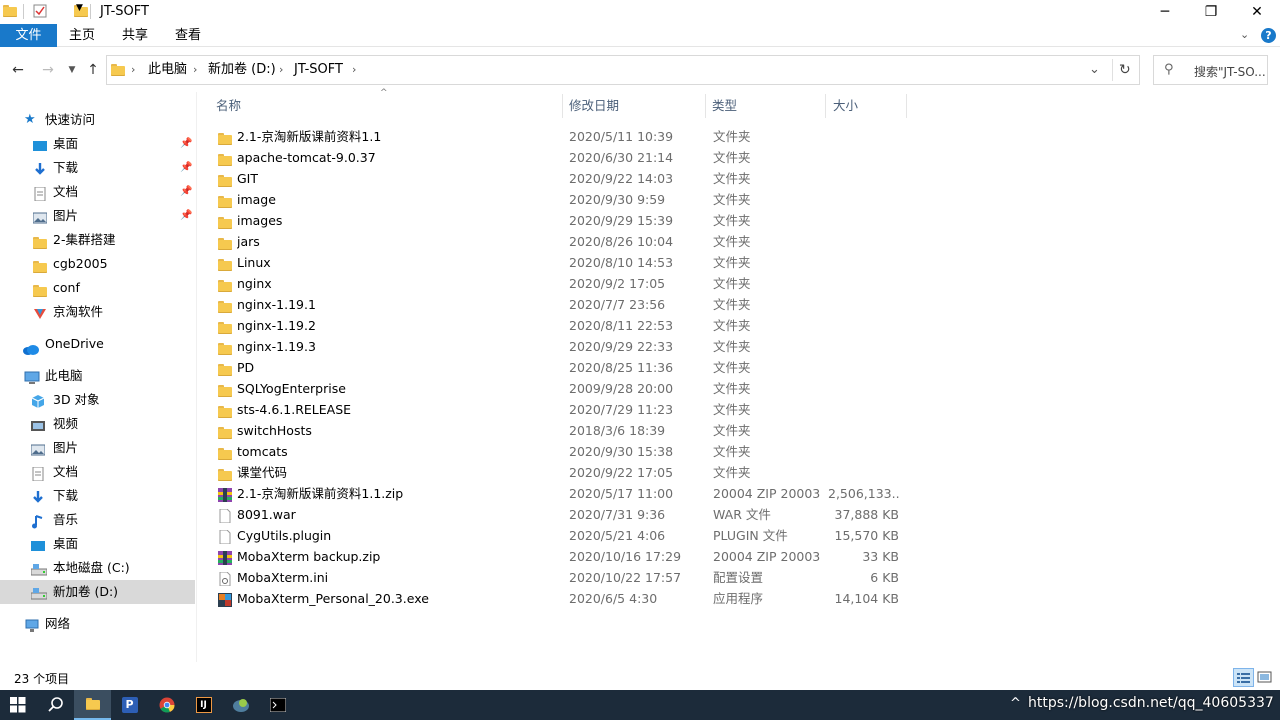  What do you see at coordinates (48, 70) in the screenshot?
I see `forward-button: →` at bounding box center [48, 70].